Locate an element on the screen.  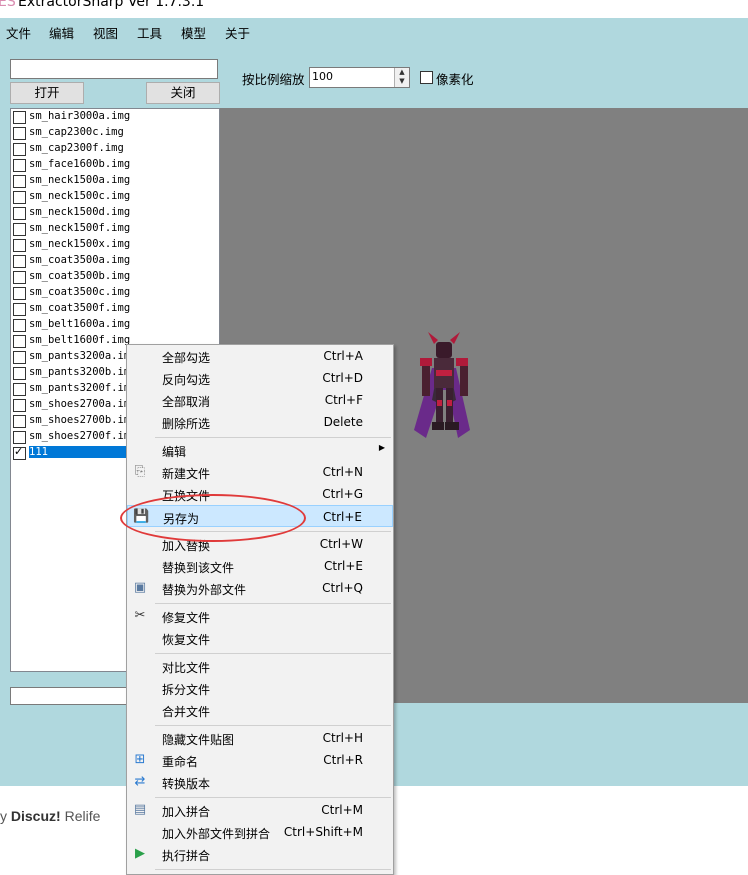
context-menu-item: ⊞ 重命名 Ctrl+R is located at coordinates (260, 760).